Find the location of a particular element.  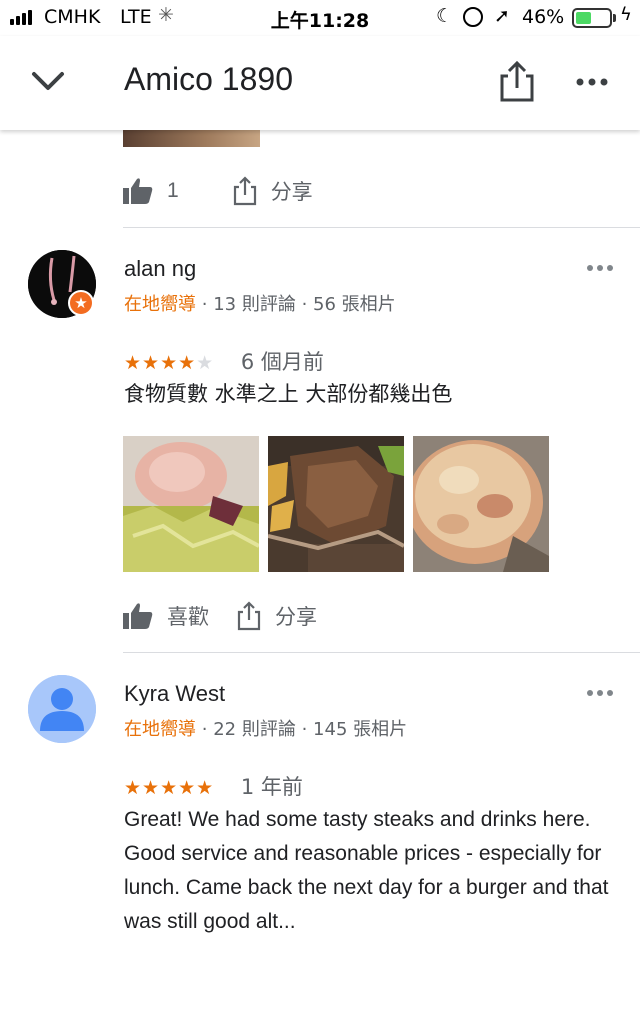

app-header: Amico 1890 is located at coordinates (320, 83).